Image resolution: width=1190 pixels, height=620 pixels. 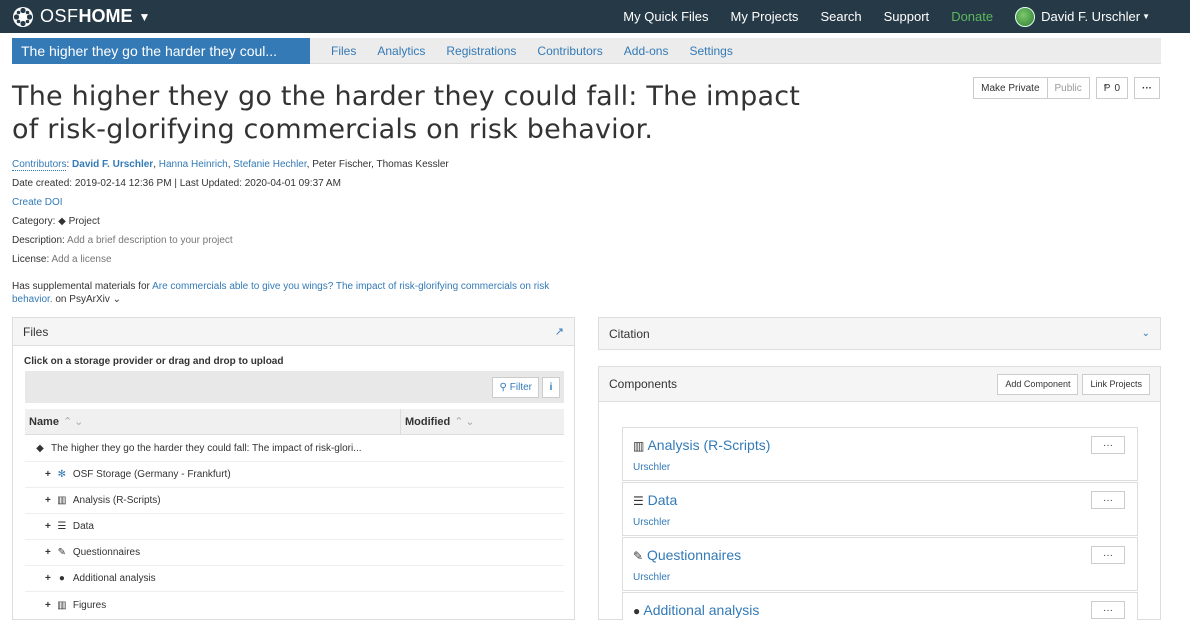 What do you see at coordinates (62, 552) in the screenshot?
I see `pencil-icon: ✎` at bounding box center [62, 552].